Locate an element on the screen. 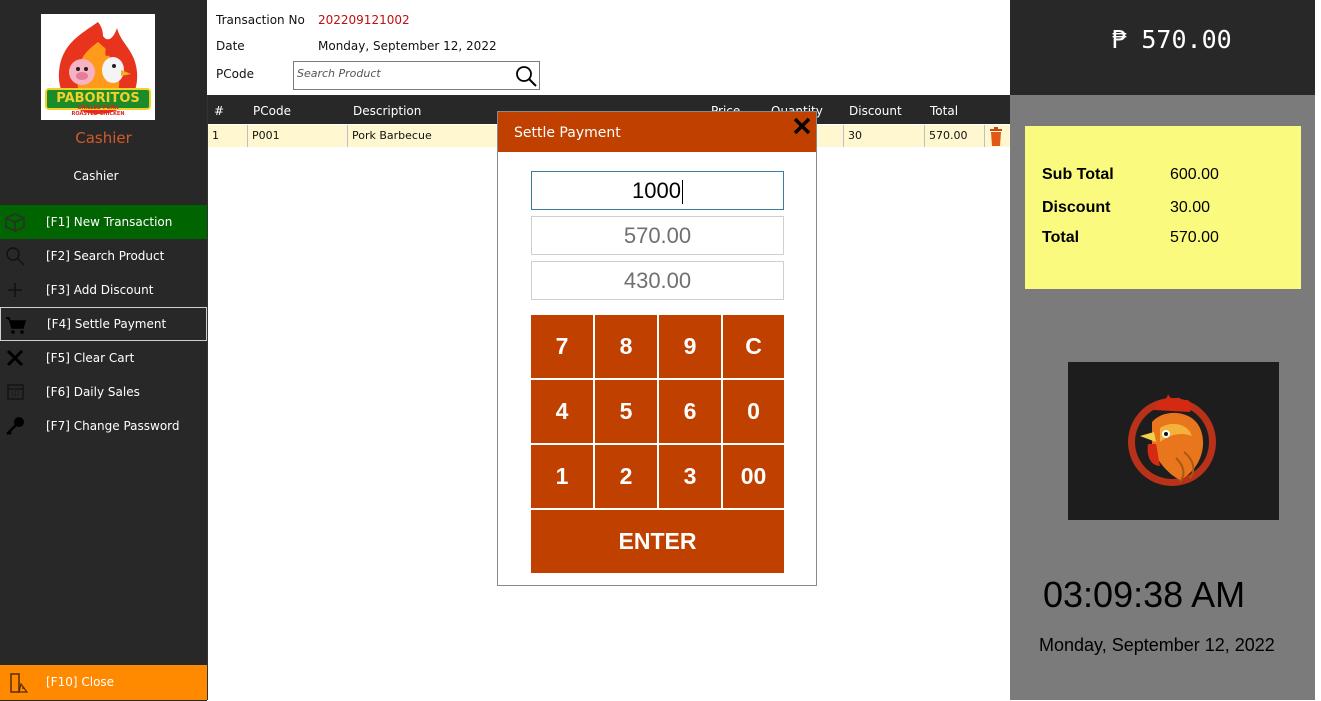 The height and width of the screenshot is (701, 1321). cell-num: 1 is located at coordinates (228, 136).